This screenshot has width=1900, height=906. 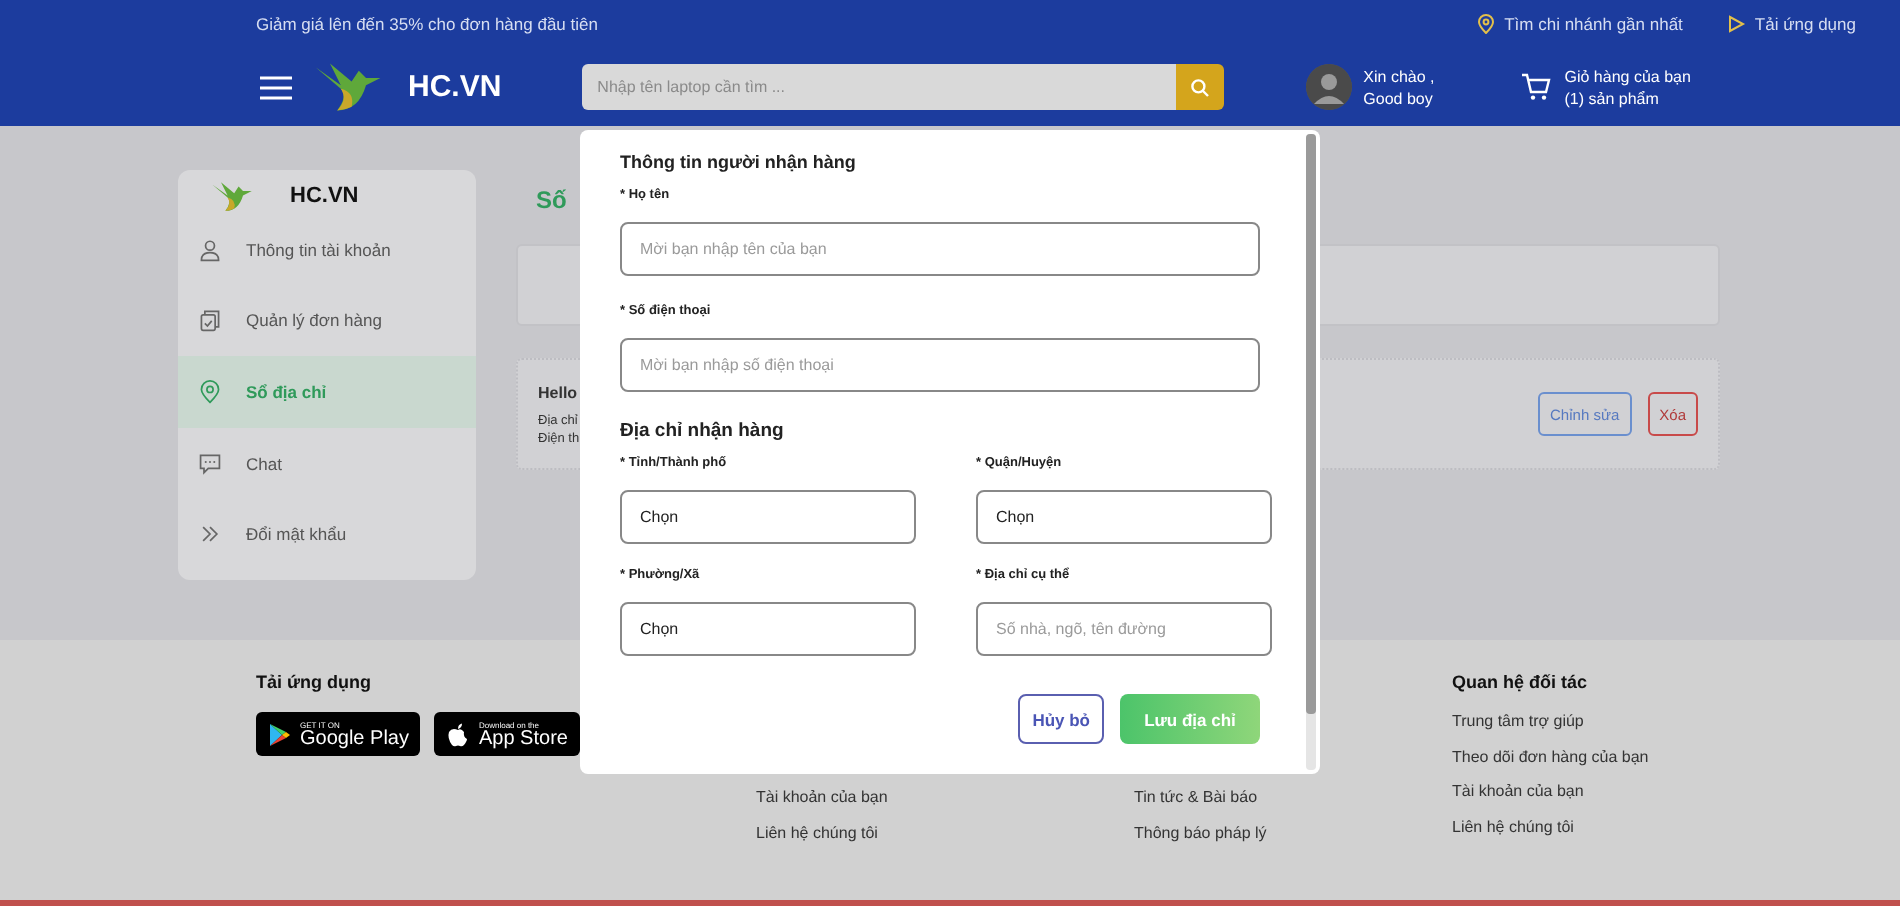 I want to click on sidebar-item: Đổi mật khẩu, so click(x=327, y=534).